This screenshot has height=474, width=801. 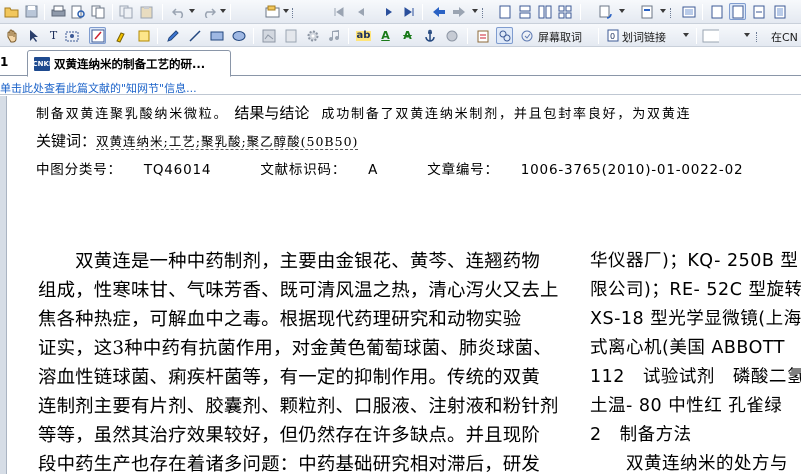 I want to click on save-icon, so click(x=31, y=11).